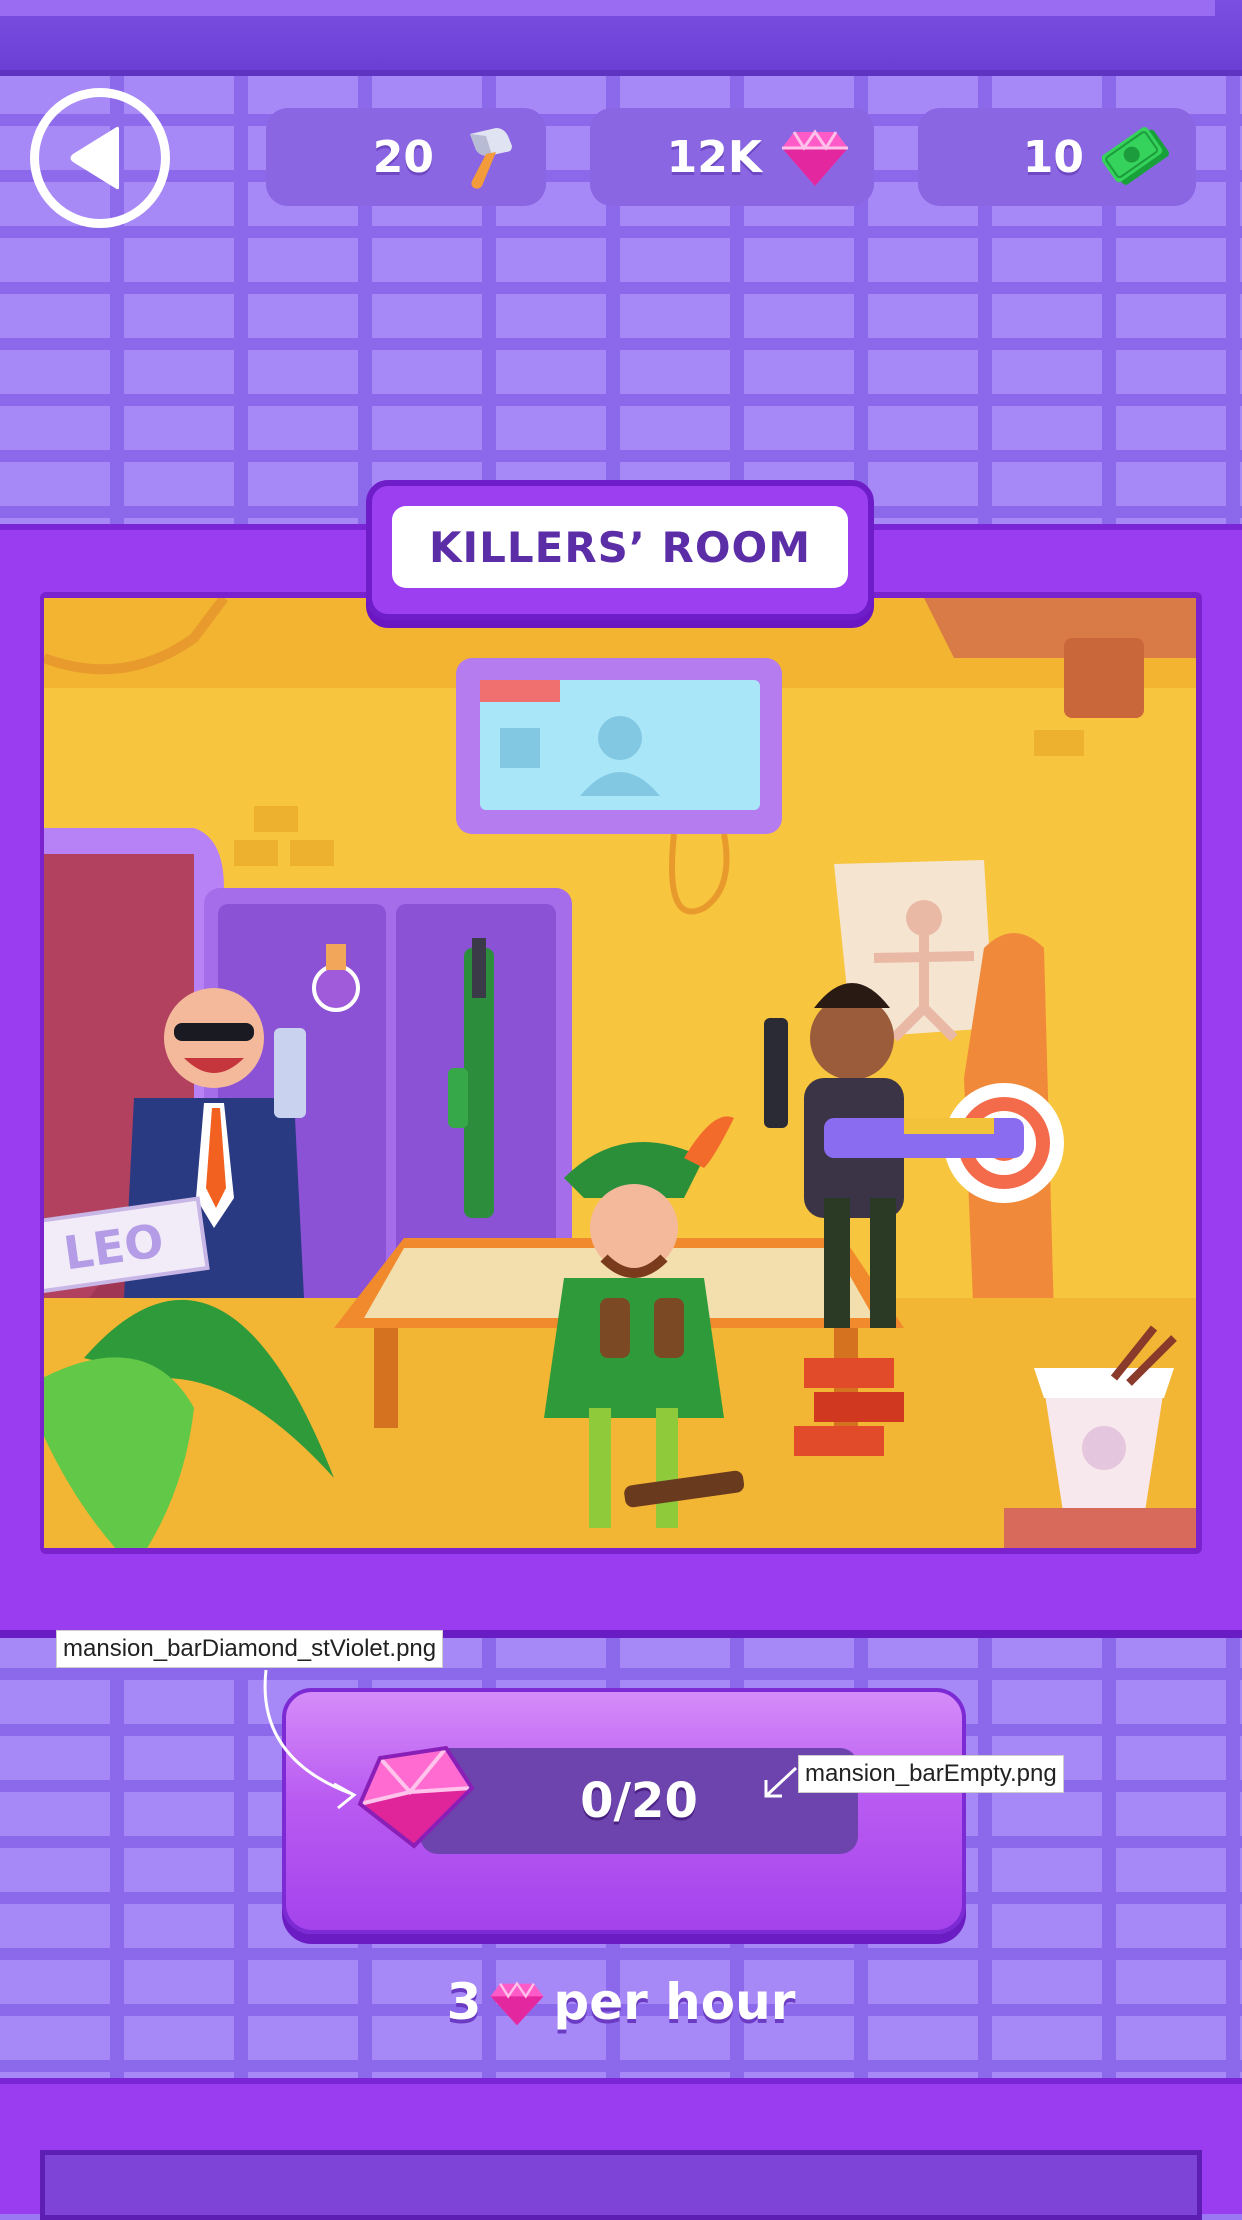 This screenshot has width=1242, height=2220. I want to click on back-button, so click(100, 158).